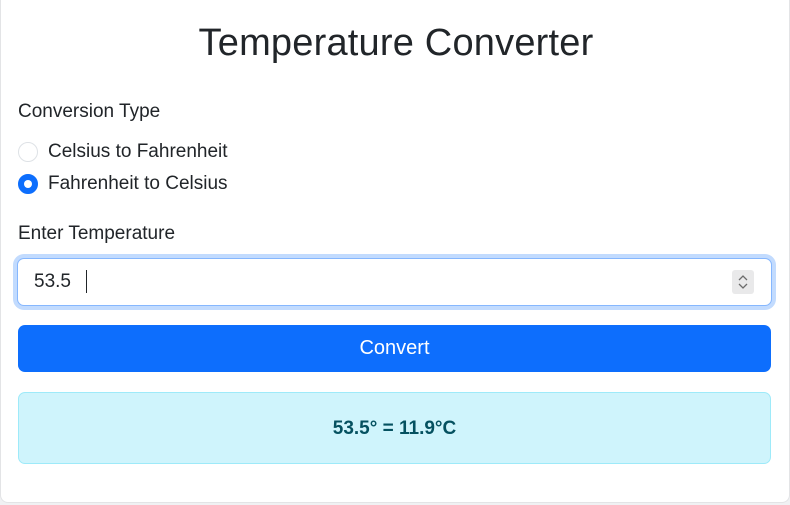  Describe the element at coordinates (28, 184) in the screenshot. I see `radio-button-checked` at that location.